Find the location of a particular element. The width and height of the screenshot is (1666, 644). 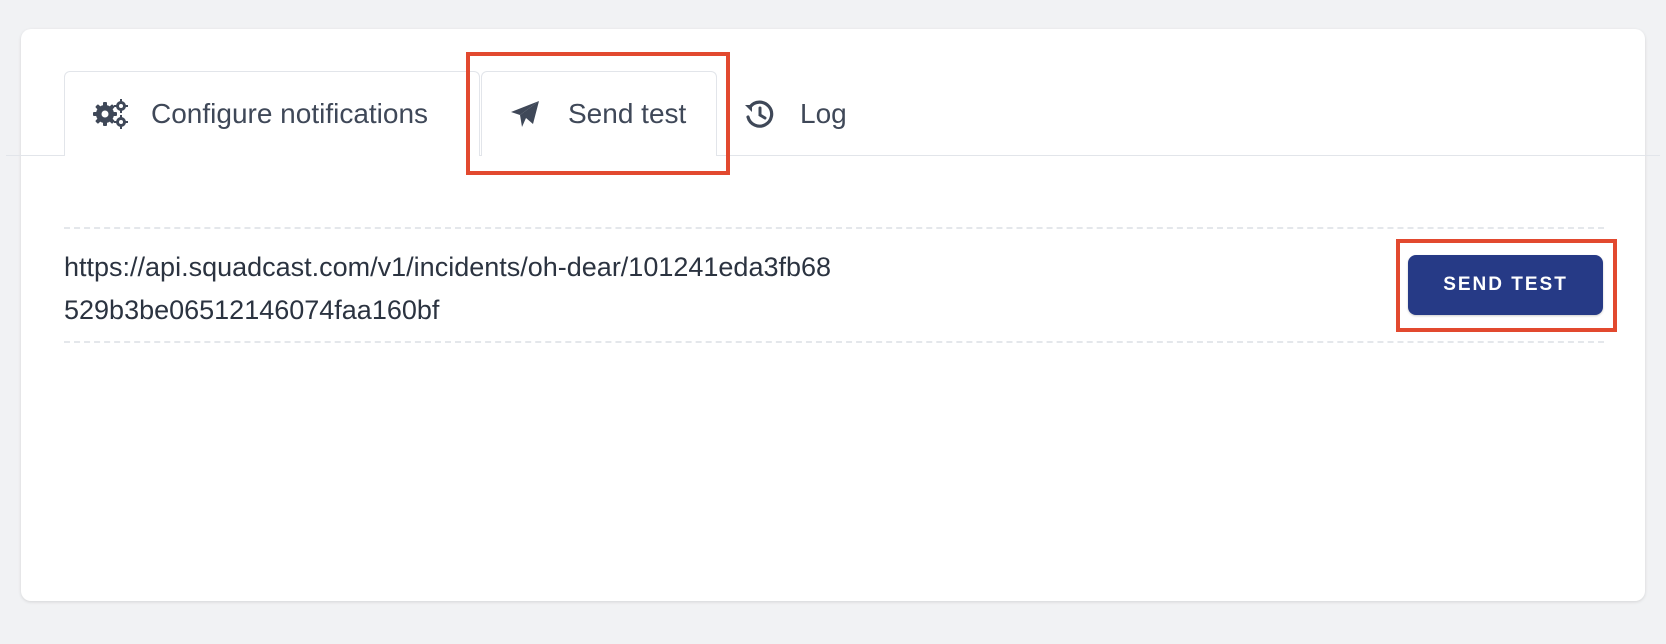

gears-icon is located at coordinates (113, 114).